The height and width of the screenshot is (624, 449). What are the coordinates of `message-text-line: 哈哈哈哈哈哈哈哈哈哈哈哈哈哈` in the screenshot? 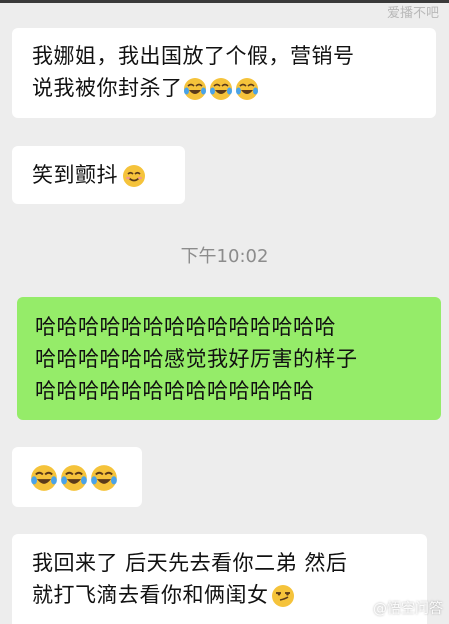 It's located at (185, 327).